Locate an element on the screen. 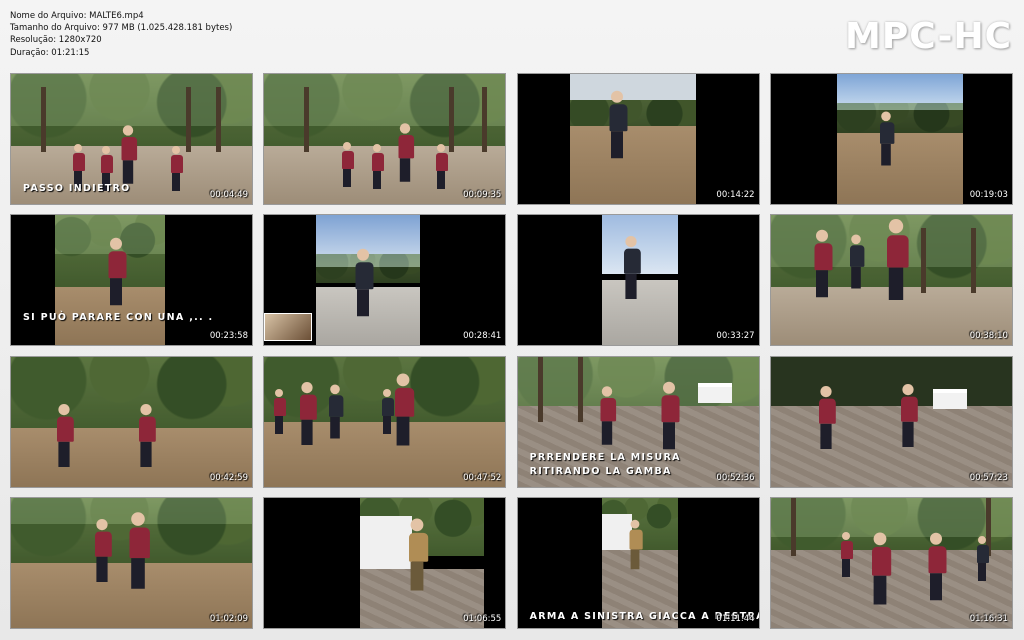  timestamp: 00:09:35 is located at coordinates (482, 195).